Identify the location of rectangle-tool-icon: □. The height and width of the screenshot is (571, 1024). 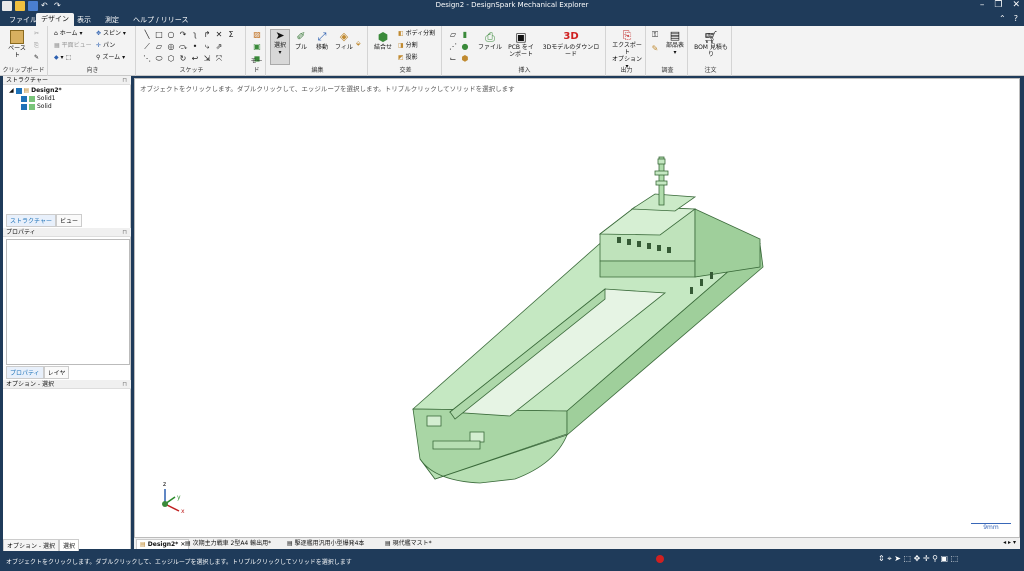
(159, 35).